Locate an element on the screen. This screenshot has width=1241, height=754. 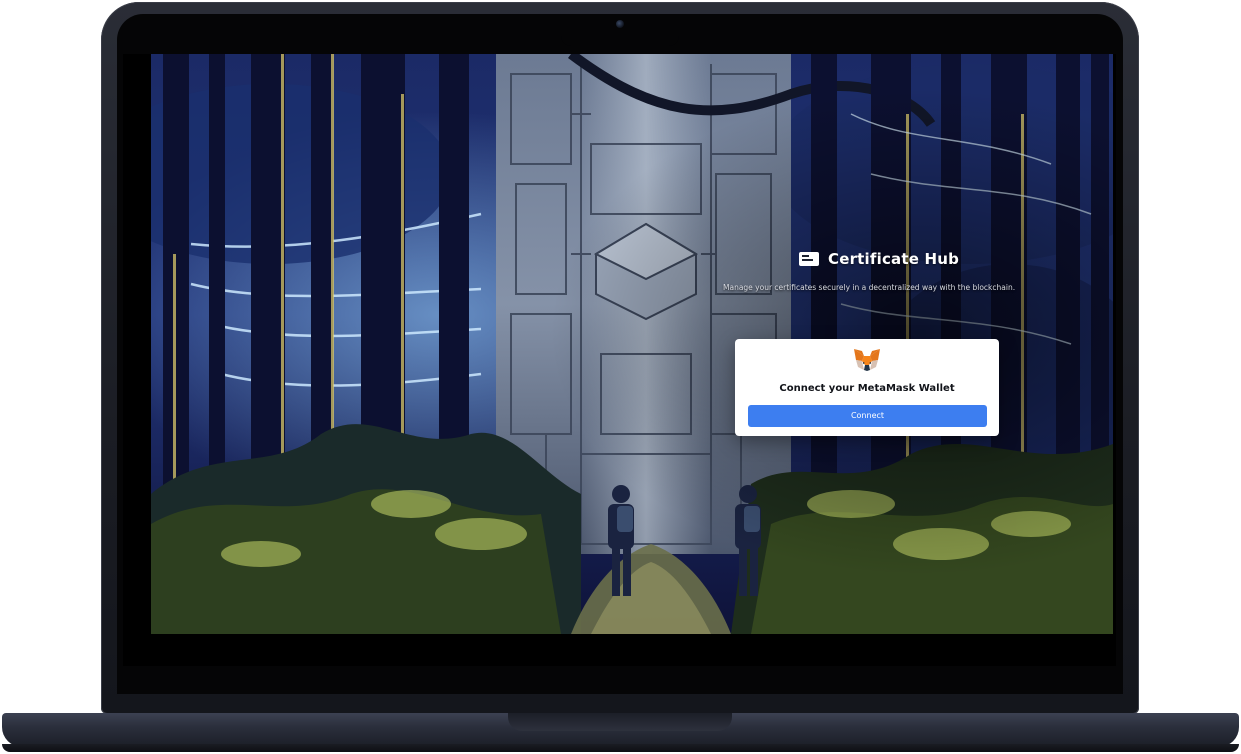
app-title: Certificate Hub is located at coordinates (894, 259).